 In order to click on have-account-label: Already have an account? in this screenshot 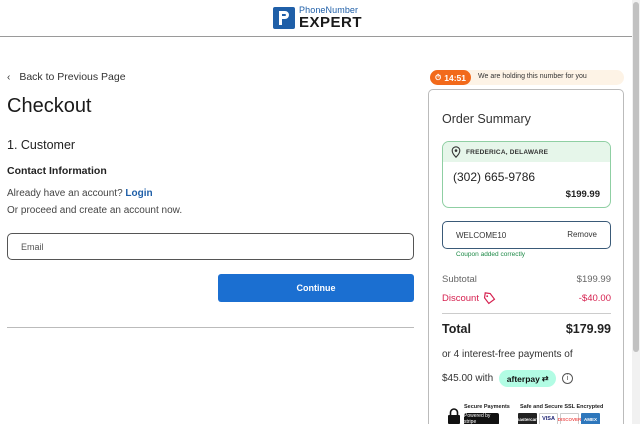, I will do `click(65, 193)`.